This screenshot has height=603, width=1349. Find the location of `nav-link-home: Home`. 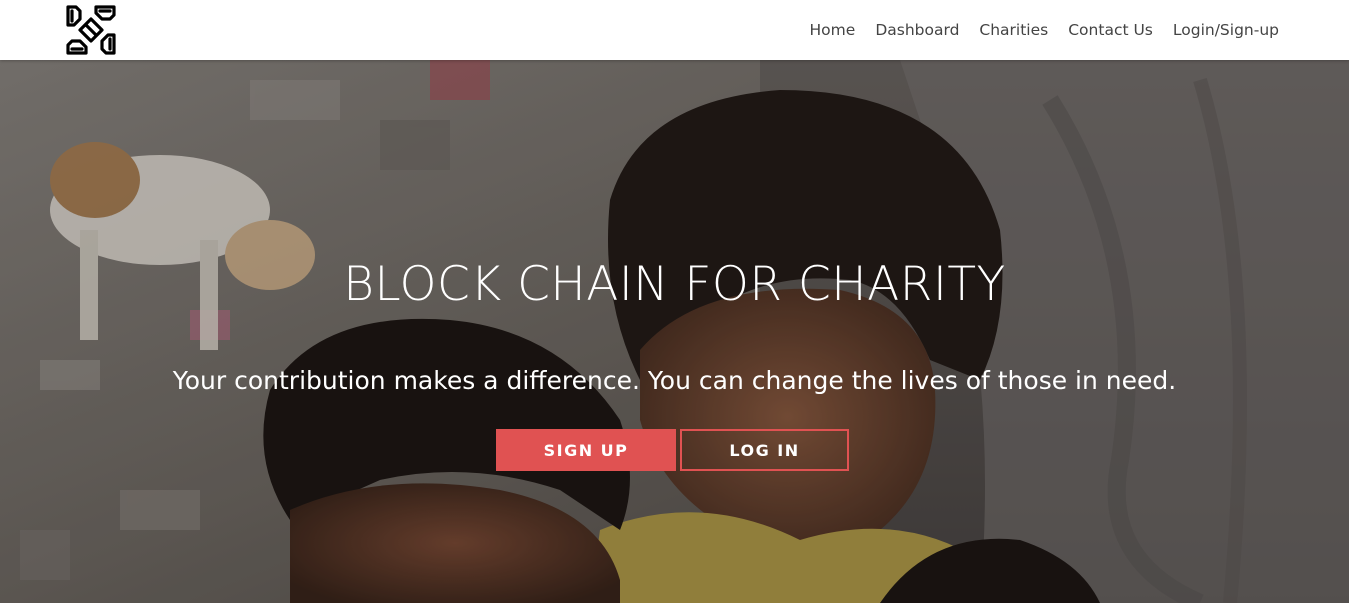

nav-link-home: Home is located at coordinates (833, 30).